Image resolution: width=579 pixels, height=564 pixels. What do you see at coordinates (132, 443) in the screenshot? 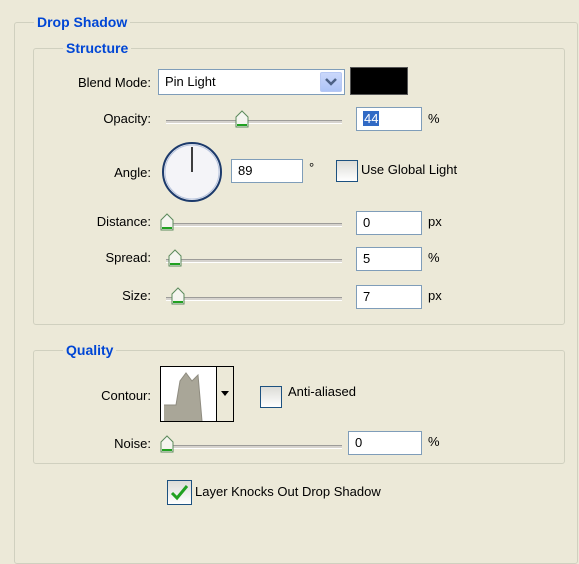
I see `noise-label: Noise:` at bounding box center [132, 443].